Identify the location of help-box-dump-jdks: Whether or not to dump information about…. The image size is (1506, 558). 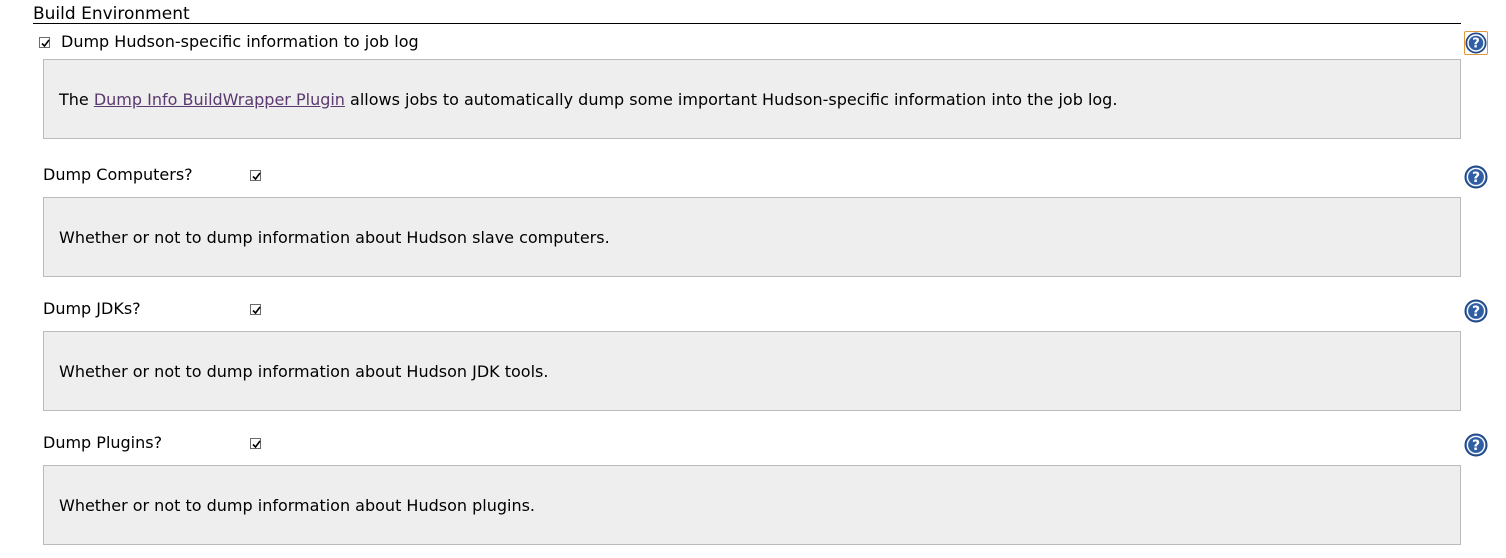
(752, 371).